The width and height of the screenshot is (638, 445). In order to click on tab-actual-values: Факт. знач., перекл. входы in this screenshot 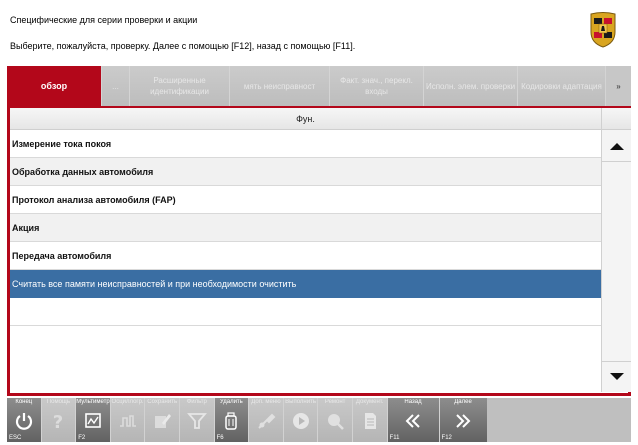, I will do `click(377, 86)`.